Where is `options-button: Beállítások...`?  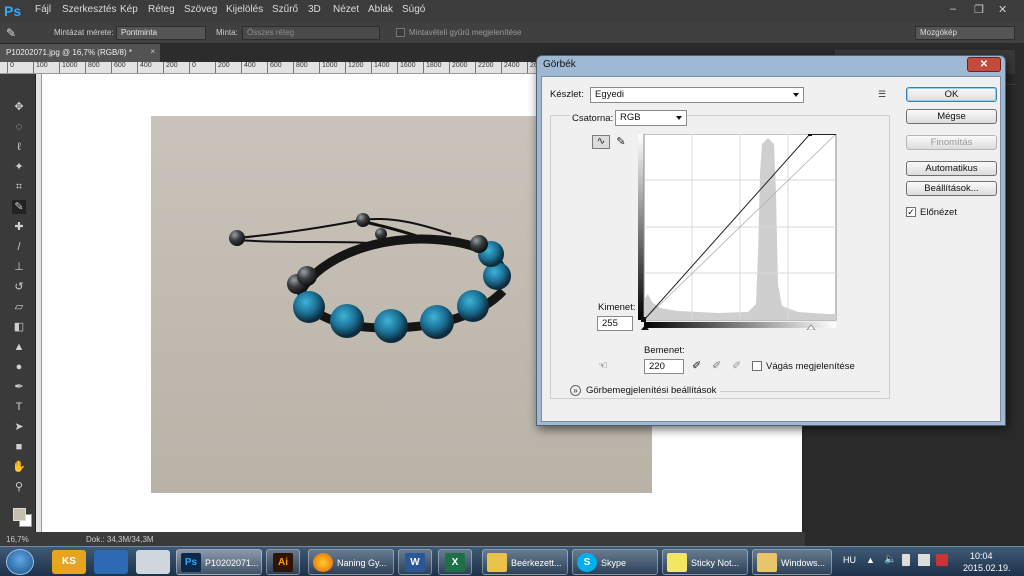
options-button: Beállítások... is located at coordinates (951, 188).